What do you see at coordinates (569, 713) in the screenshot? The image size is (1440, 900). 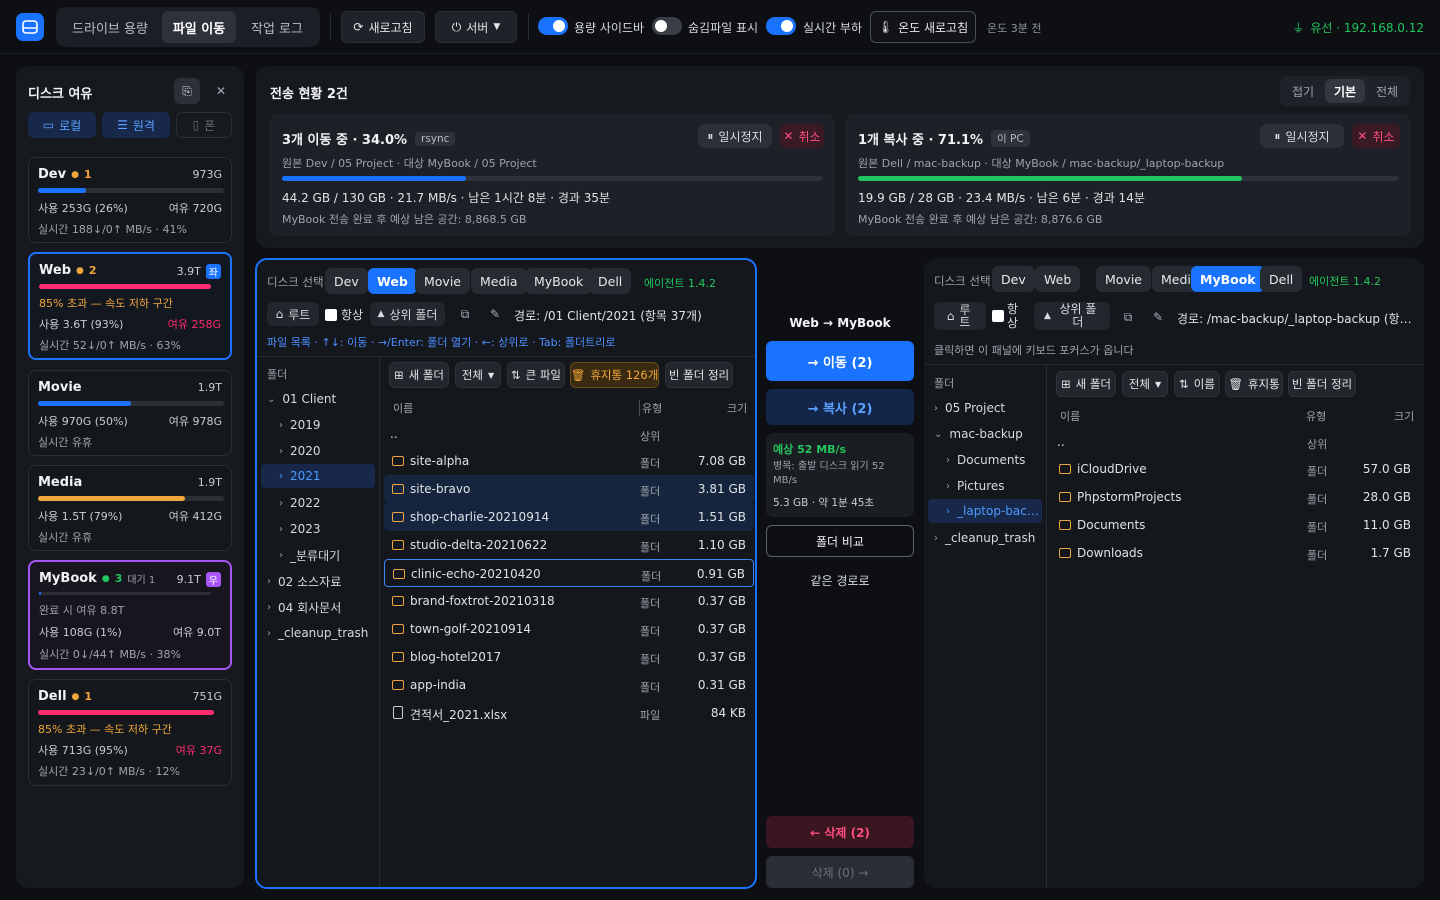 I see `list-item: 견적서_2021.xlsx 파일 84 KB` at bounding box center [569, 713].